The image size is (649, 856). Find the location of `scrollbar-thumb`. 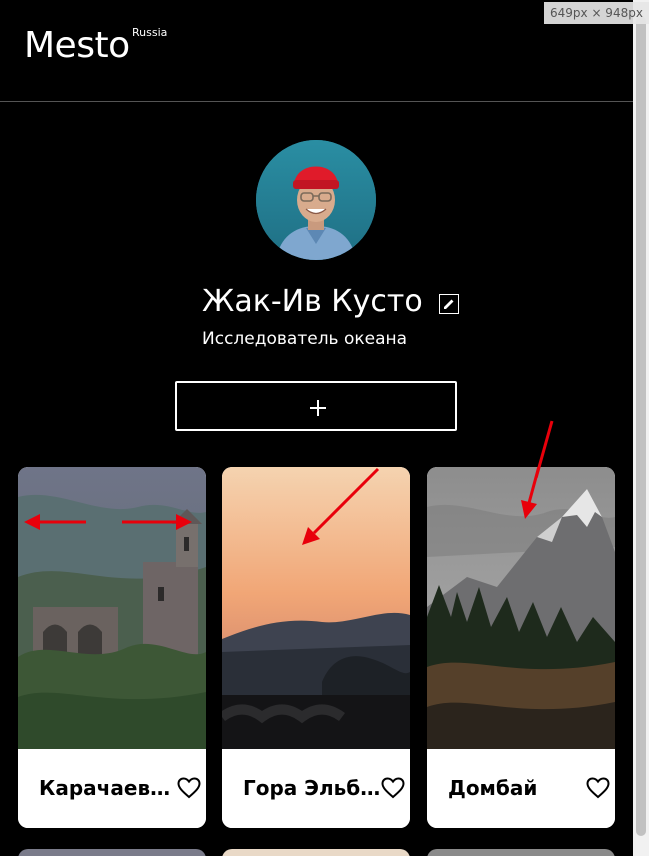

scrollbar-thumb is located at coordinates (641, 426).